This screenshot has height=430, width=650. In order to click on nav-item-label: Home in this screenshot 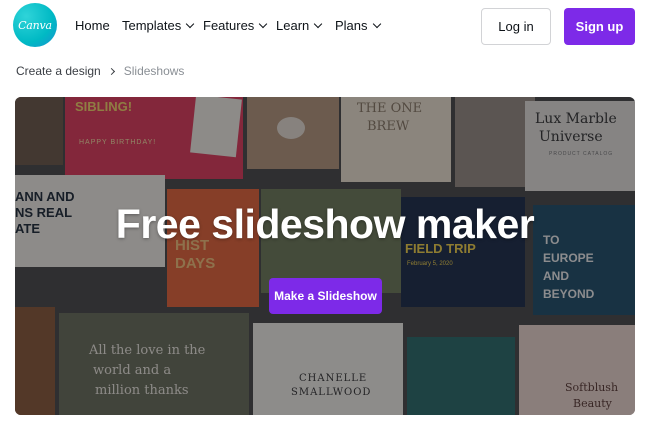, I will do `click(92, 25)`.